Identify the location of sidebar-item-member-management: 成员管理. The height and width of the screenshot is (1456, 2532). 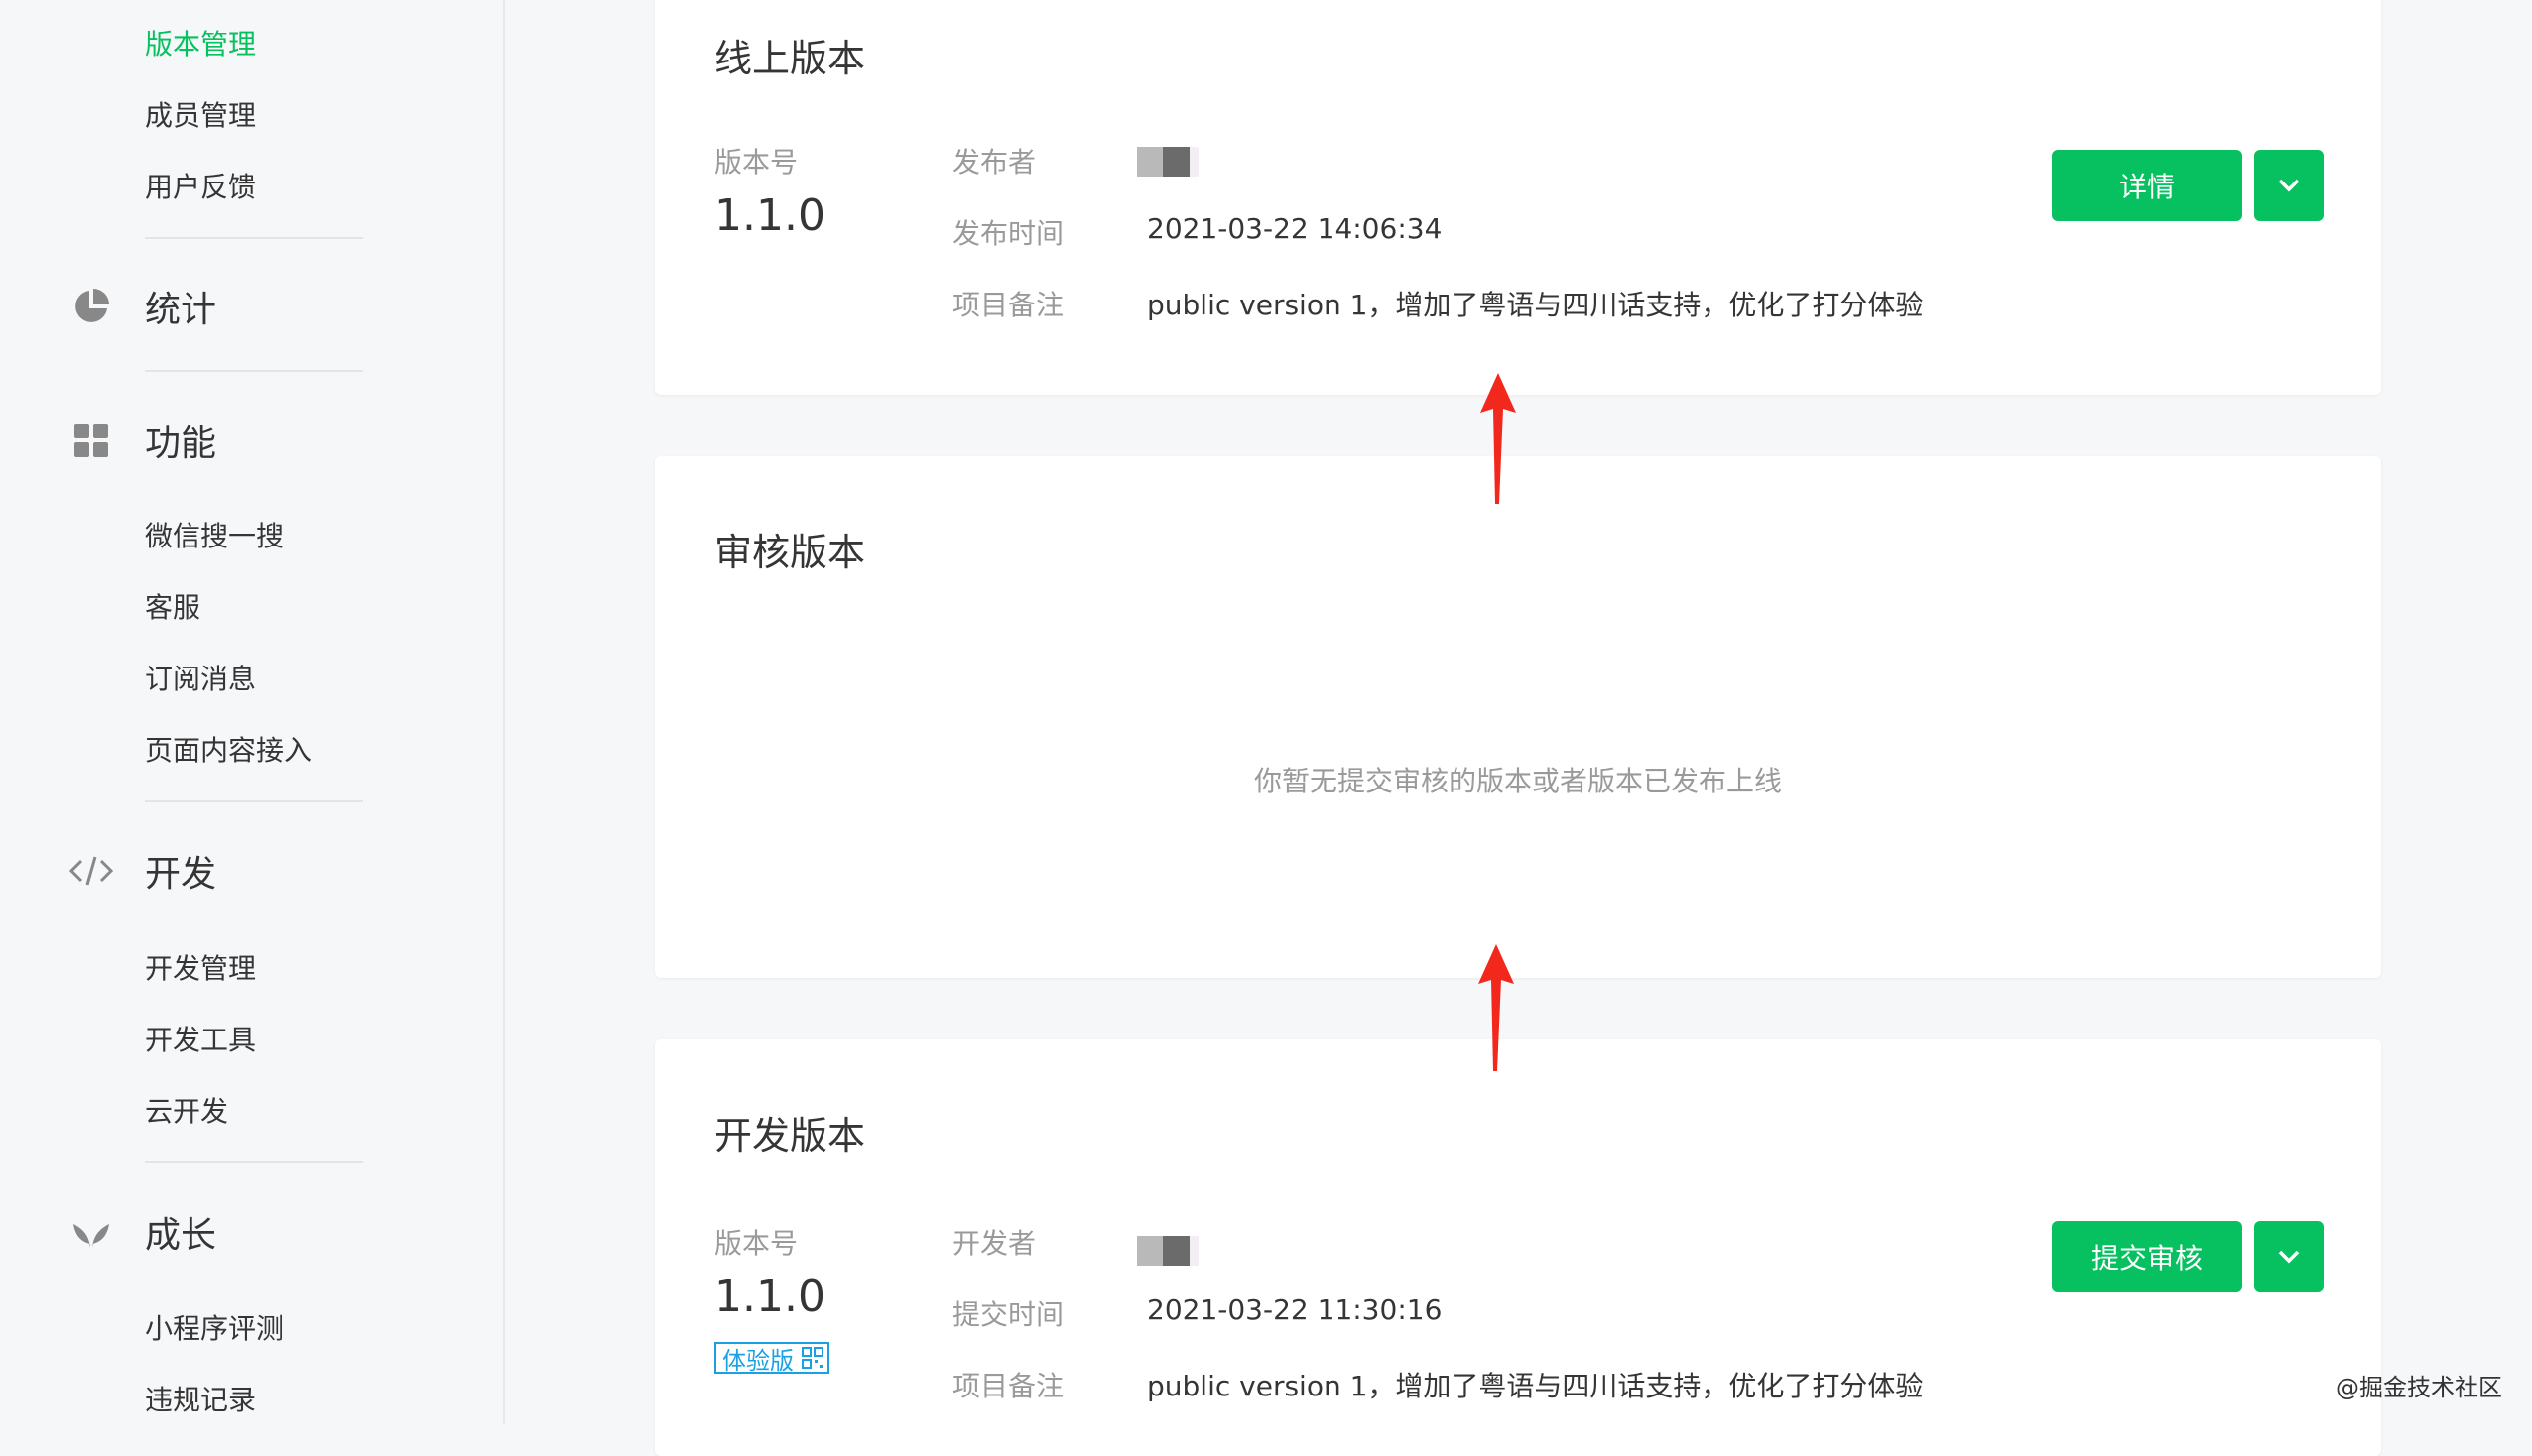
(201, 116).